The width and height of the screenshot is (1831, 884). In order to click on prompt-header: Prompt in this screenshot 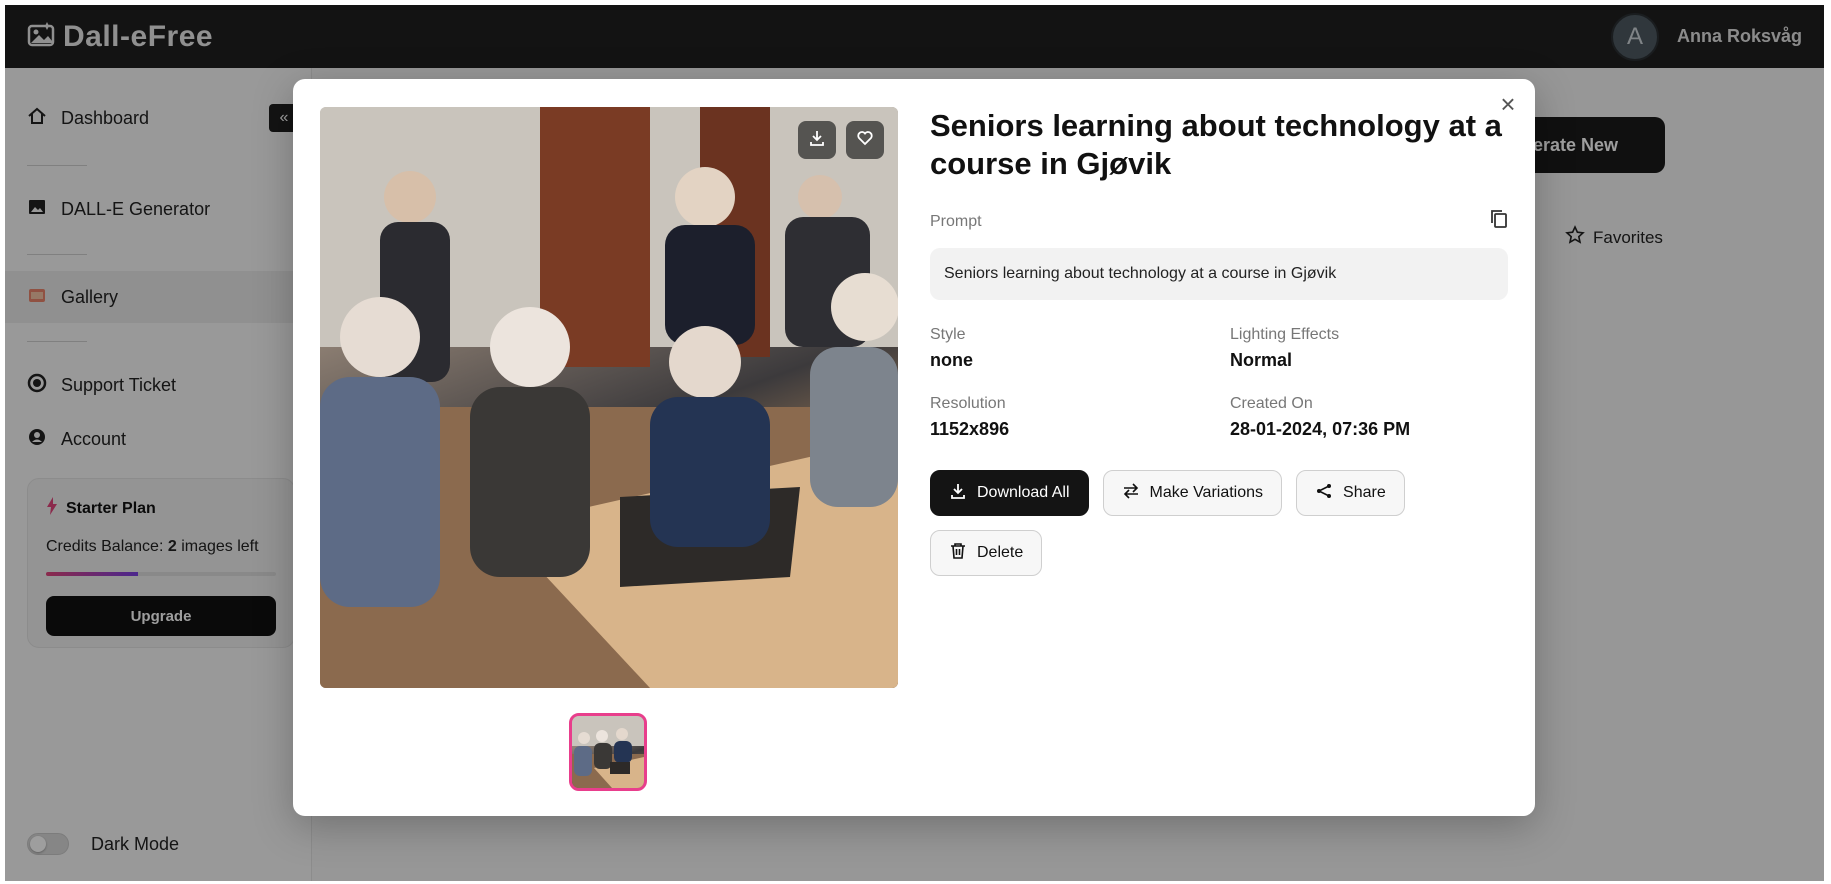, I will do `click(1219, 221)`.